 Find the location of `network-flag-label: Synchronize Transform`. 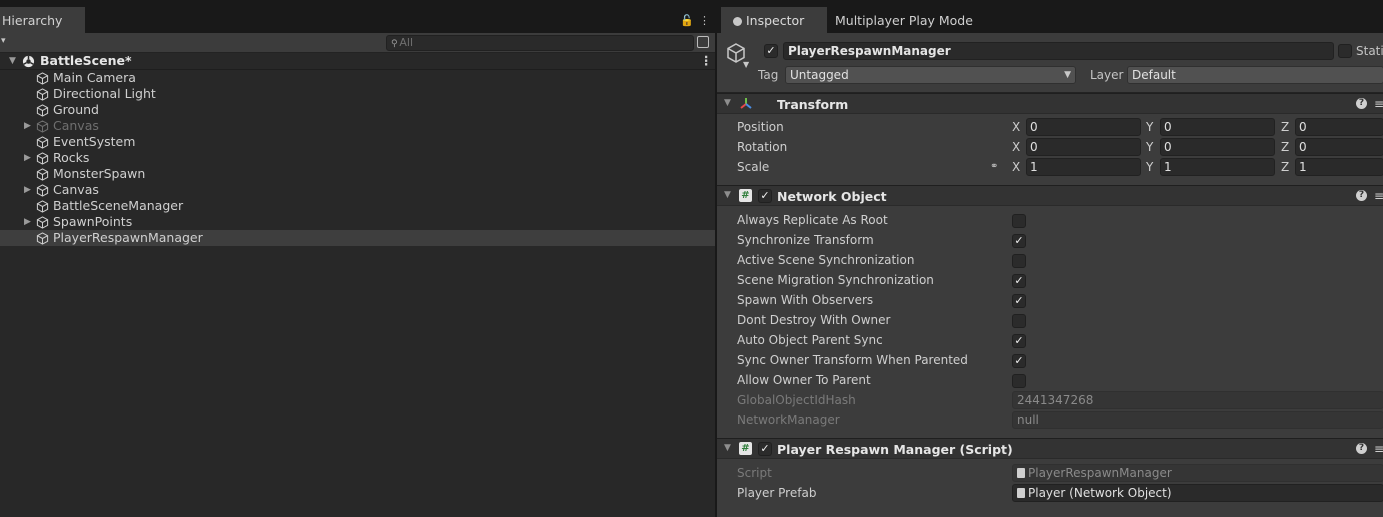

network-flag-label: Synchronize Transform is located at coordinates (805, 240).